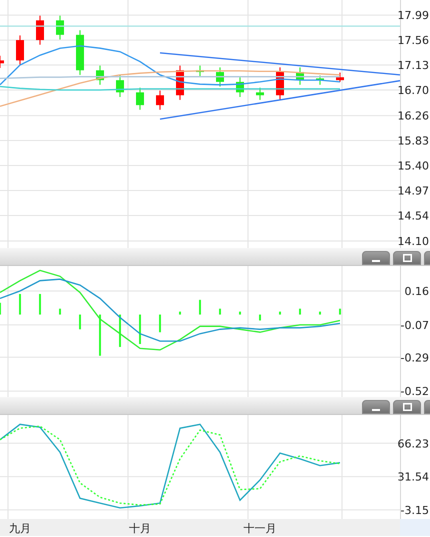  I want to click on axis-label: 0.16, so click(416, 291).